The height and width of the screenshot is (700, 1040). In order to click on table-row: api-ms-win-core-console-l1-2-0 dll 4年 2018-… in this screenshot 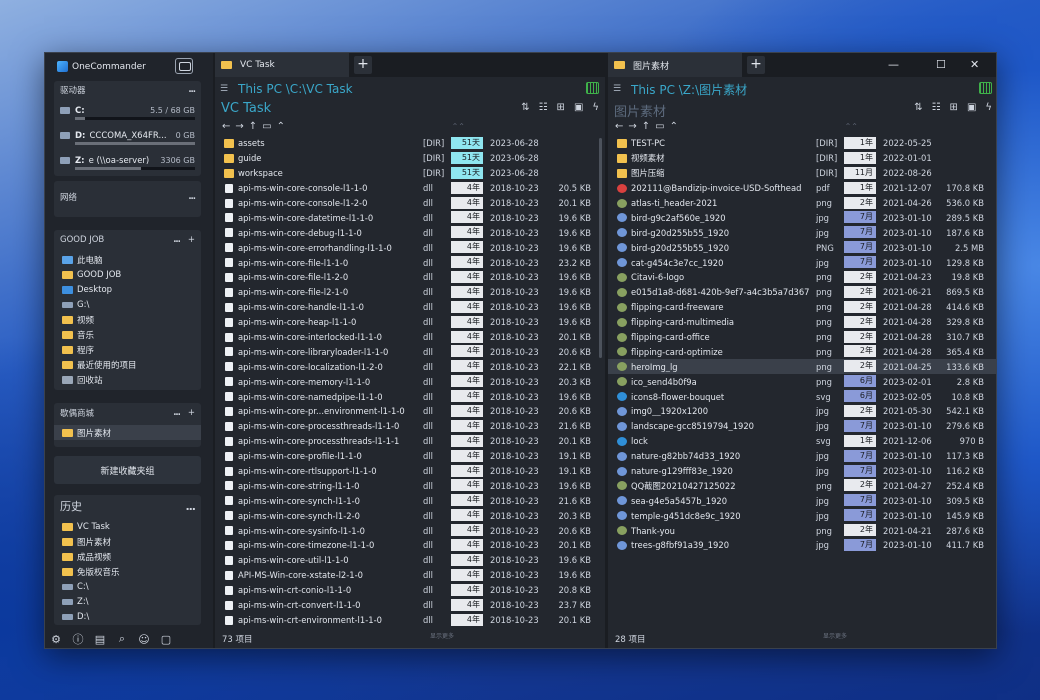, I will do `click(410, 203)`.